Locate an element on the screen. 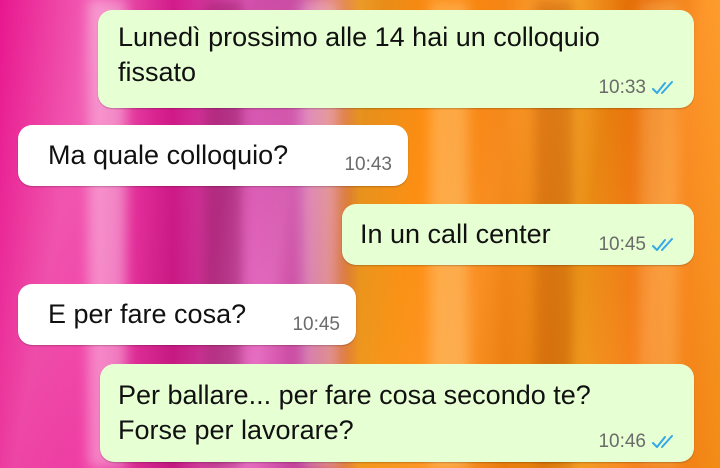 The width and height of the screenshot is (720, 468). message-time: 10:43 is located at coordinates (368, 164).